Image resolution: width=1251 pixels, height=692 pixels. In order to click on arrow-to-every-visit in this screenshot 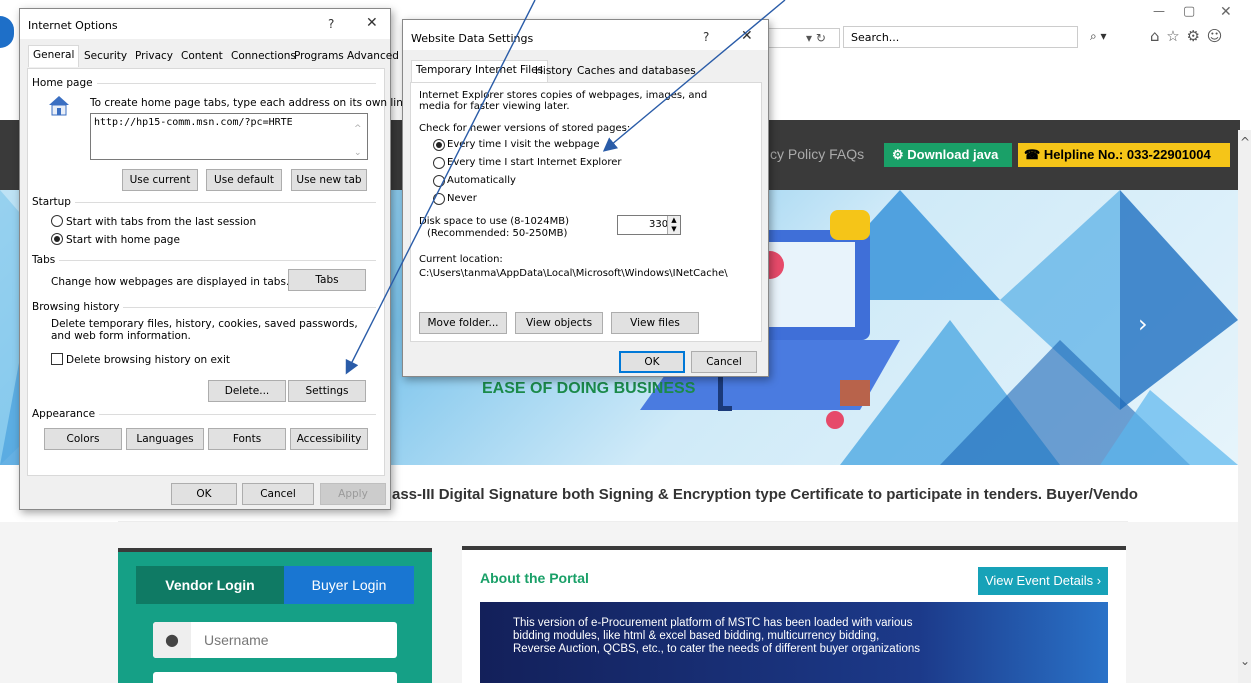, I will do `click(694, 76)`.